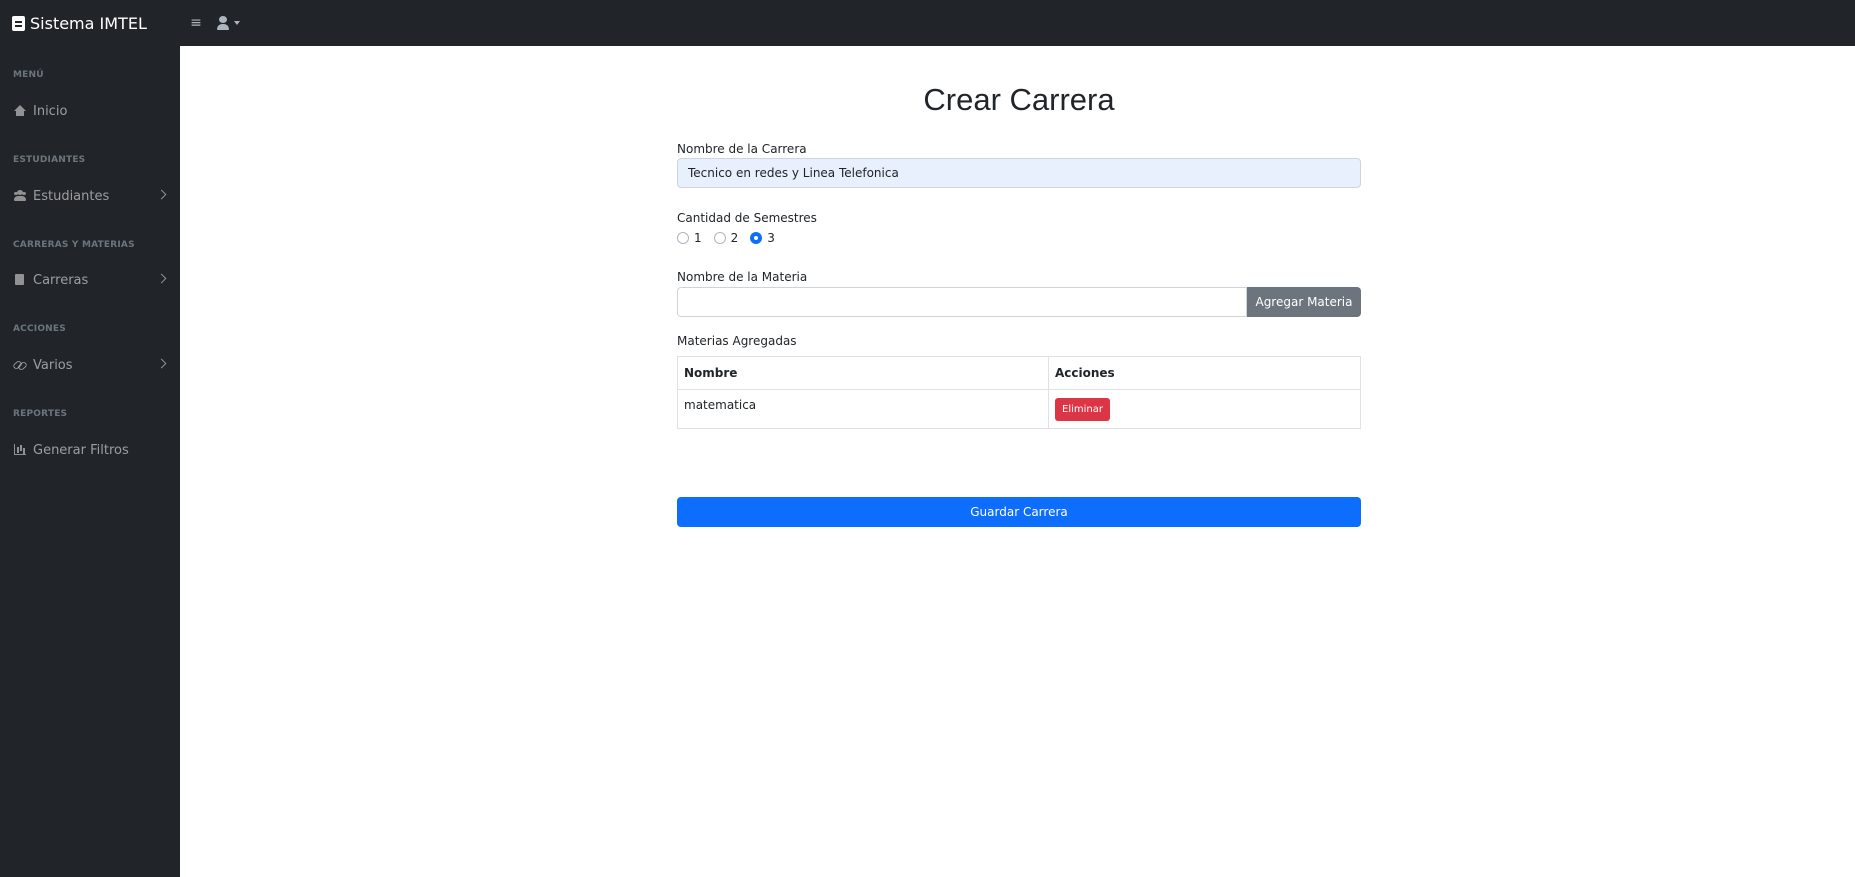 Image resolution: width=1855 pixels, height=877 pixels. Describe the element at coordinates (1019, 173) in the screenshot. I see `career-name-input: Tecnico en redes y Linea Telefonica` at that location.